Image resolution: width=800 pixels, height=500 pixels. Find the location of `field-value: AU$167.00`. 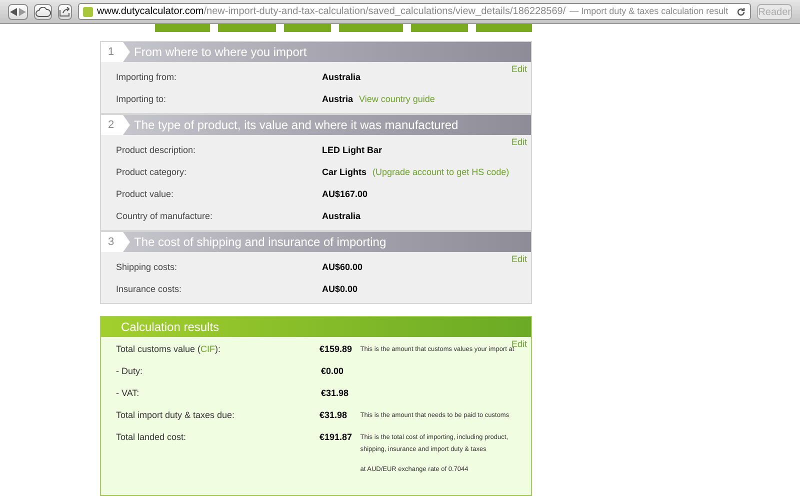

field-value: AU$167.00 is located at coordinates (345, 195).